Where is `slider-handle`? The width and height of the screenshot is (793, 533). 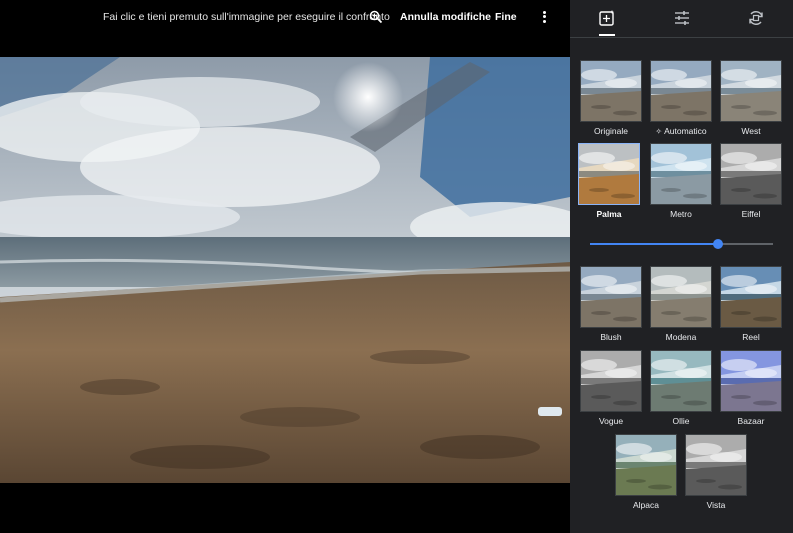
slider-handle is located at coordinates (718, 244).